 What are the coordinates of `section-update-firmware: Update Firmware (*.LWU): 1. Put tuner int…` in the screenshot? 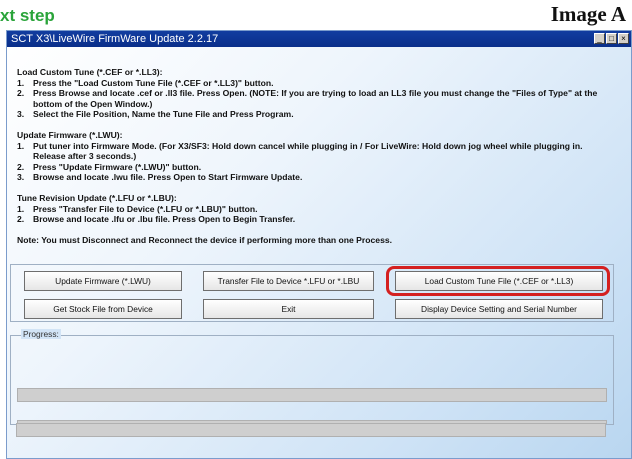 It's located at (317, 156).